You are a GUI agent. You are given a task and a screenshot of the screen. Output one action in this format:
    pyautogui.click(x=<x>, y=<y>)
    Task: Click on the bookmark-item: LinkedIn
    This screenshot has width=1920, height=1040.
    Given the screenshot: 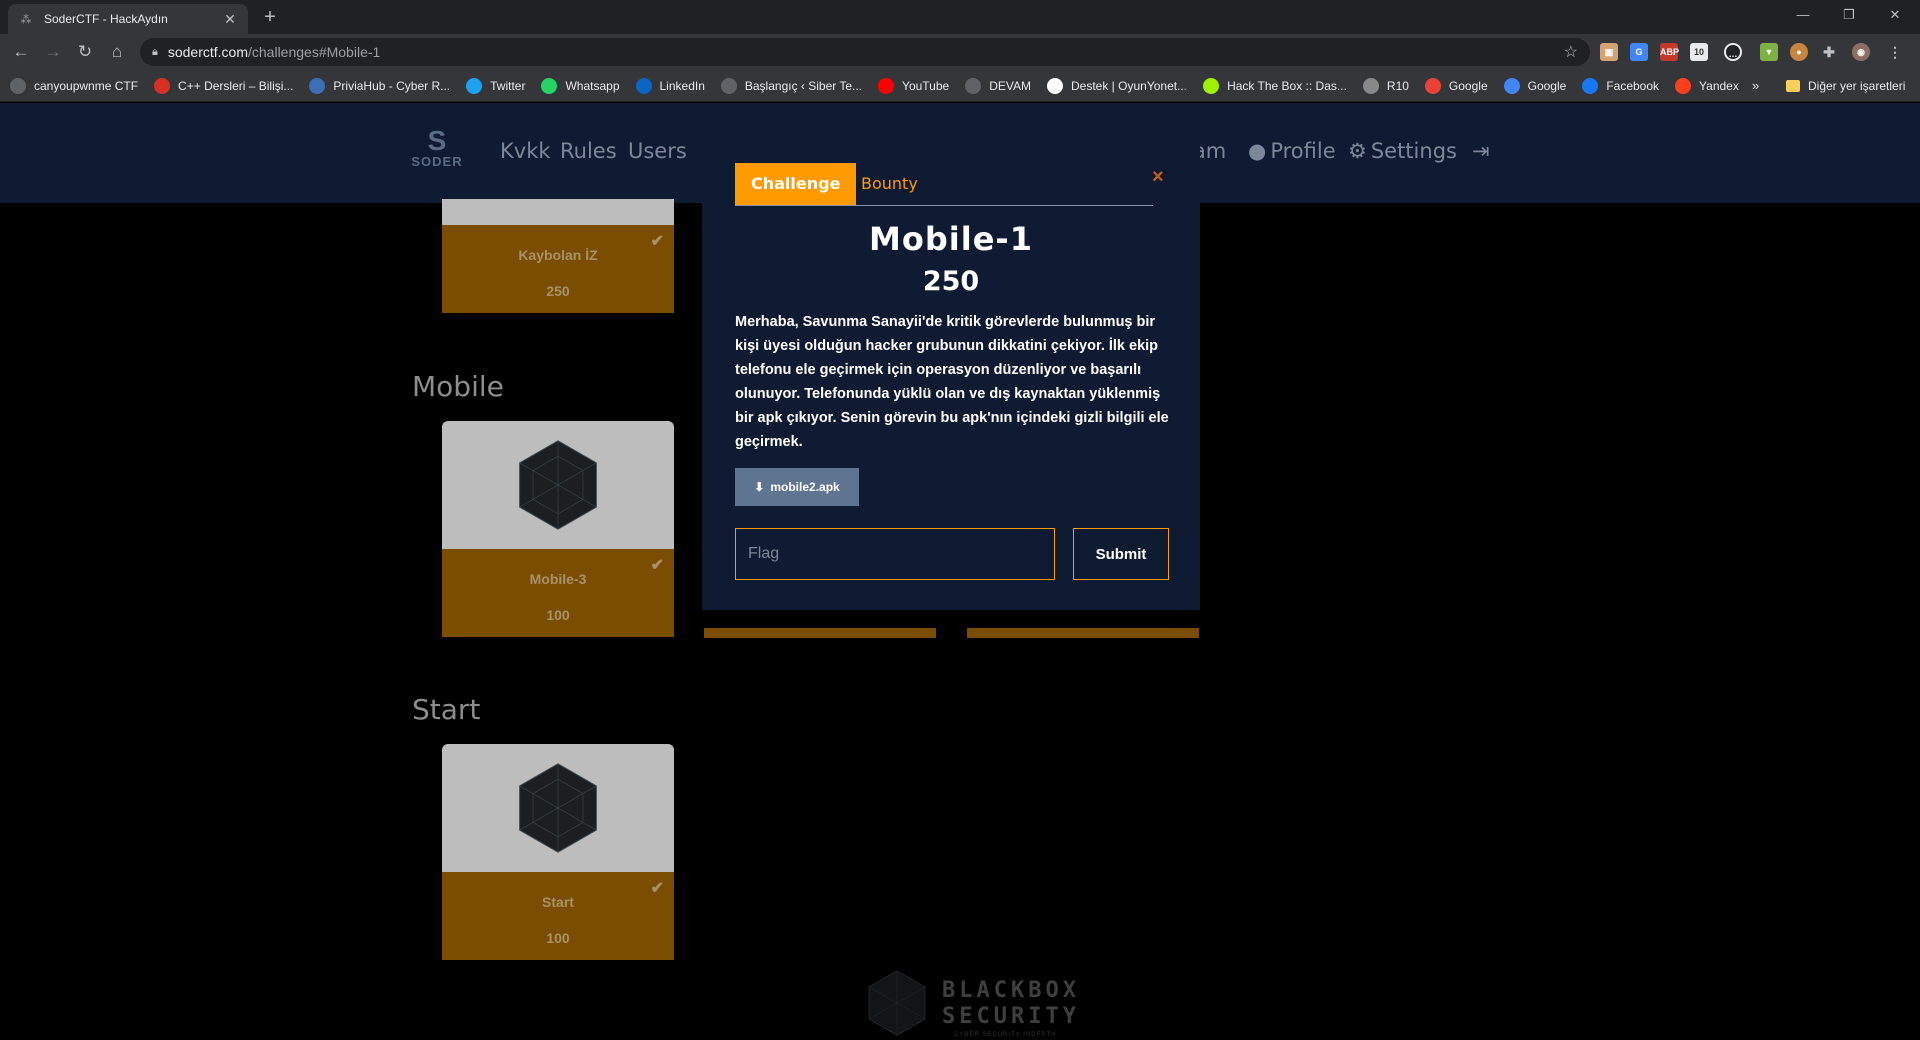 What is the action you would take?
    pyautogui.click(x=670, y=85)
    